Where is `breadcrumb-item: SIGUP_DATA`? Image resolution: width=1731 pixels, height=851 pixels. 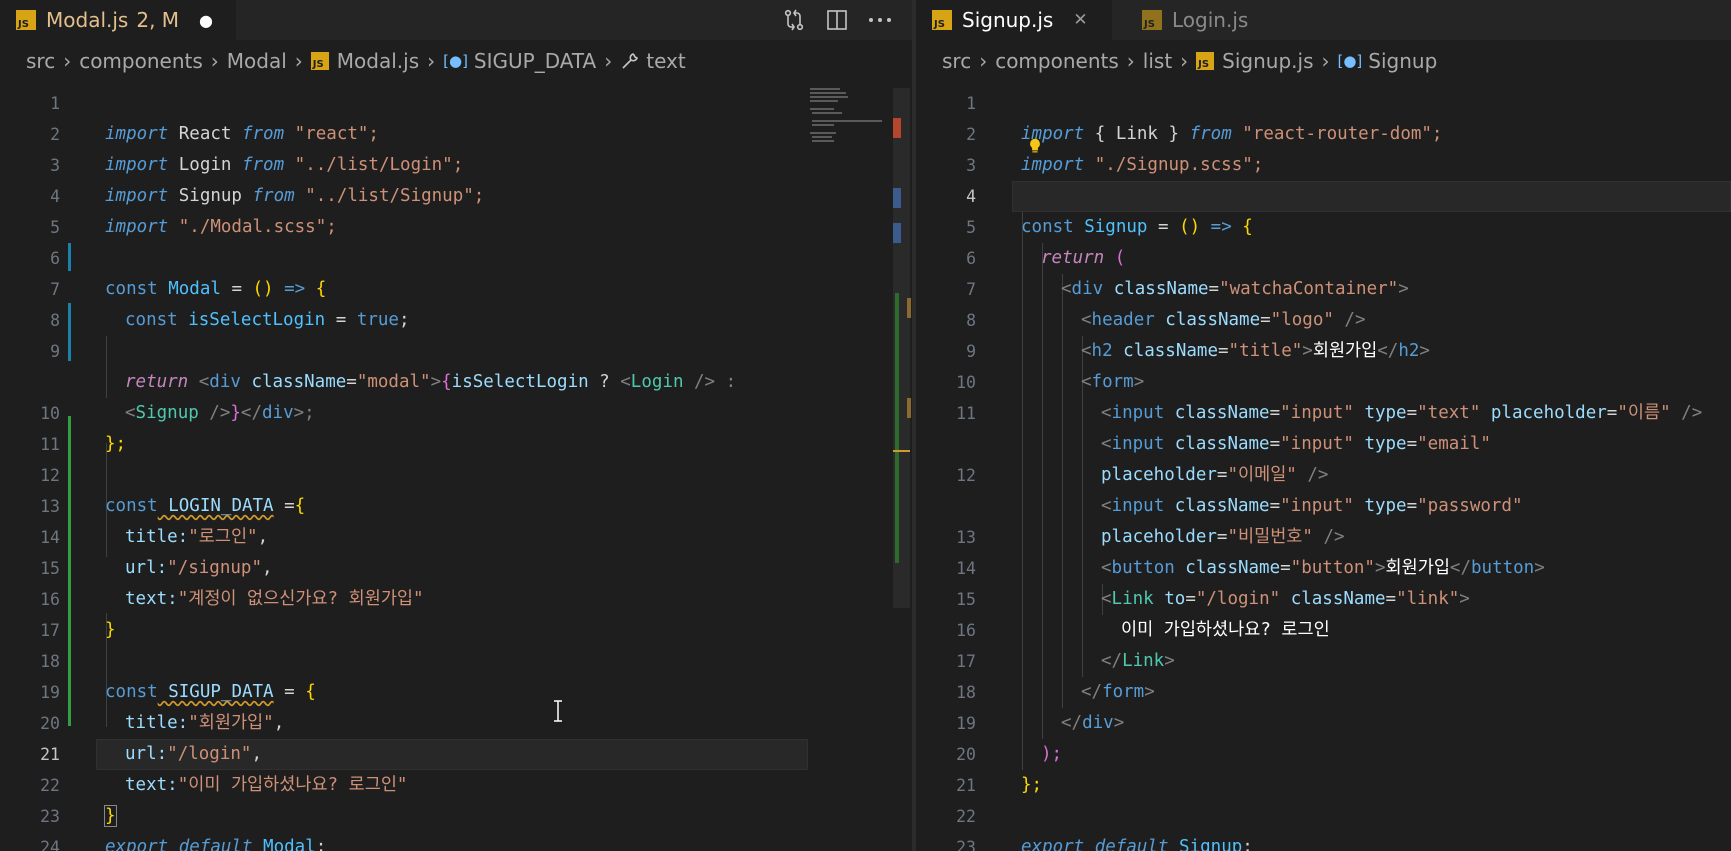
breadcrumb-item: SIGUP_DATA is located at coordinates (535, 61).